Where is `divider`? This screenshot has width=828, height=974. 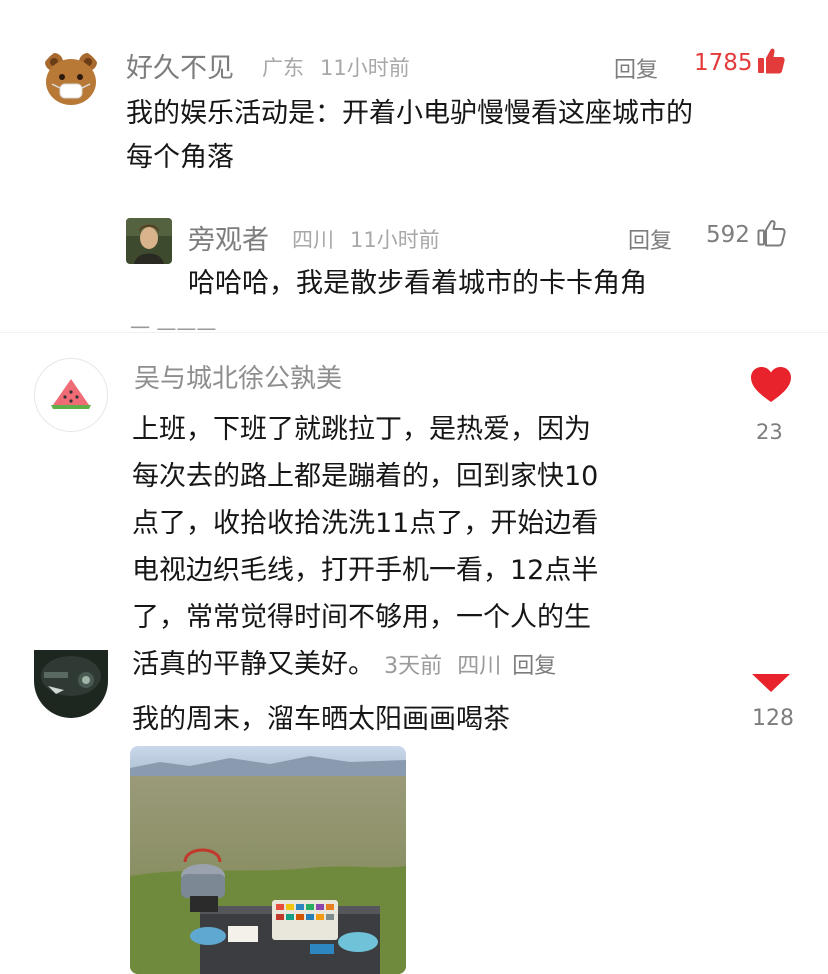
divider is located at coordinates (414, 332).